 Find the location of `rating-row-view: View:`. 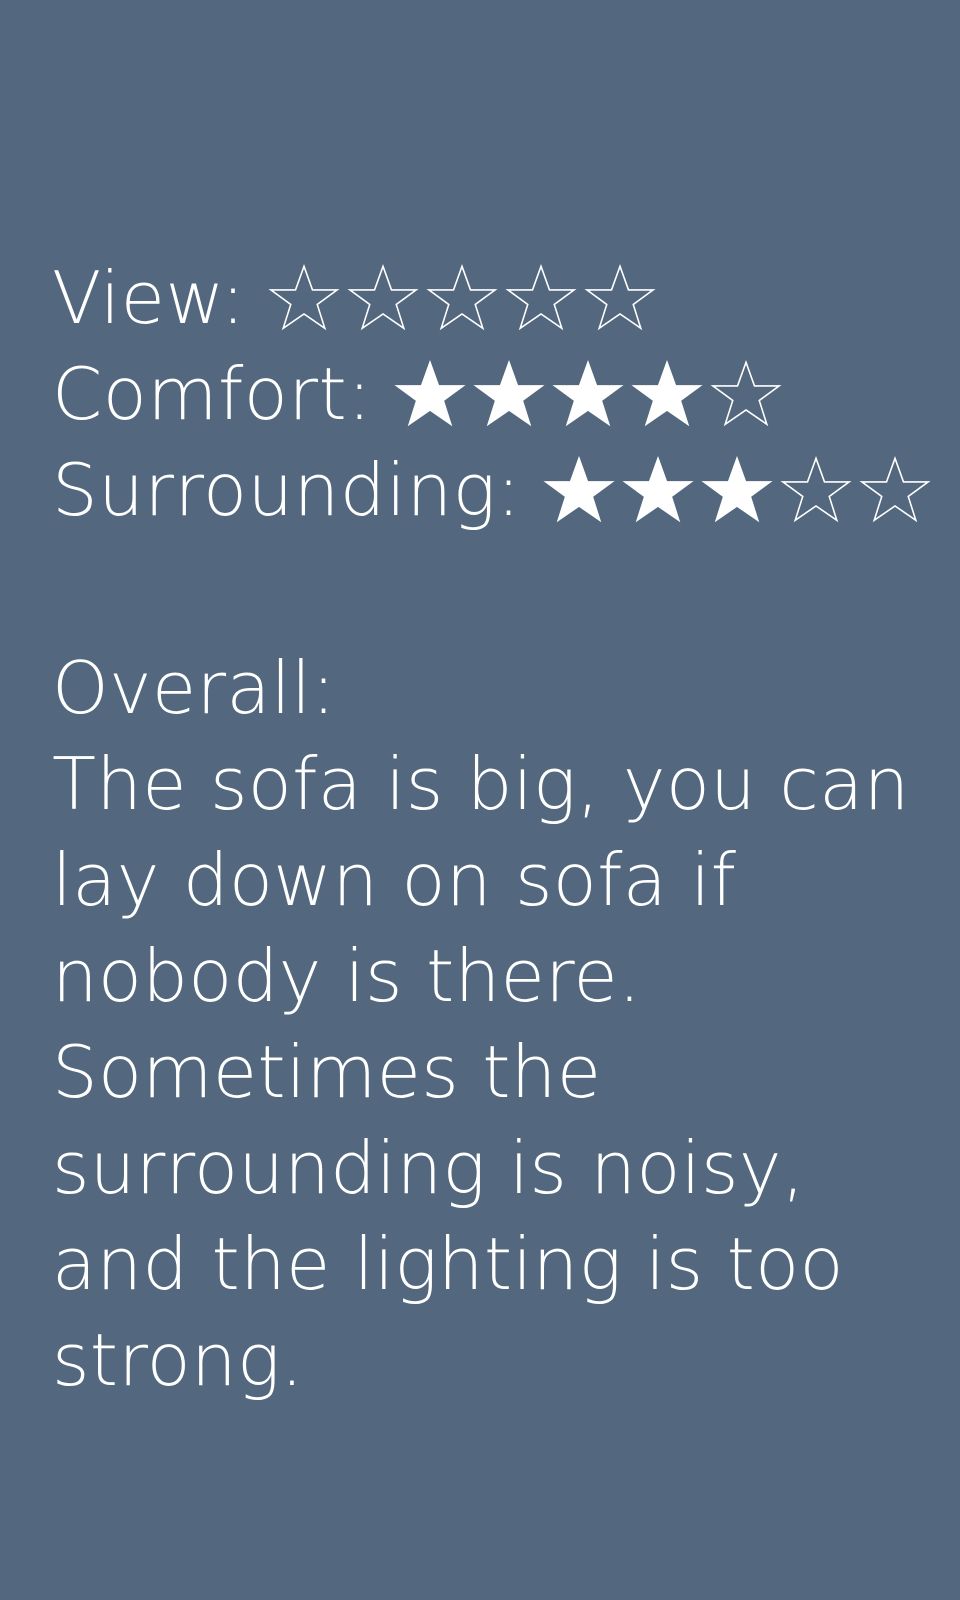

rating-row-view: View: is located at coordinates (486, 298).